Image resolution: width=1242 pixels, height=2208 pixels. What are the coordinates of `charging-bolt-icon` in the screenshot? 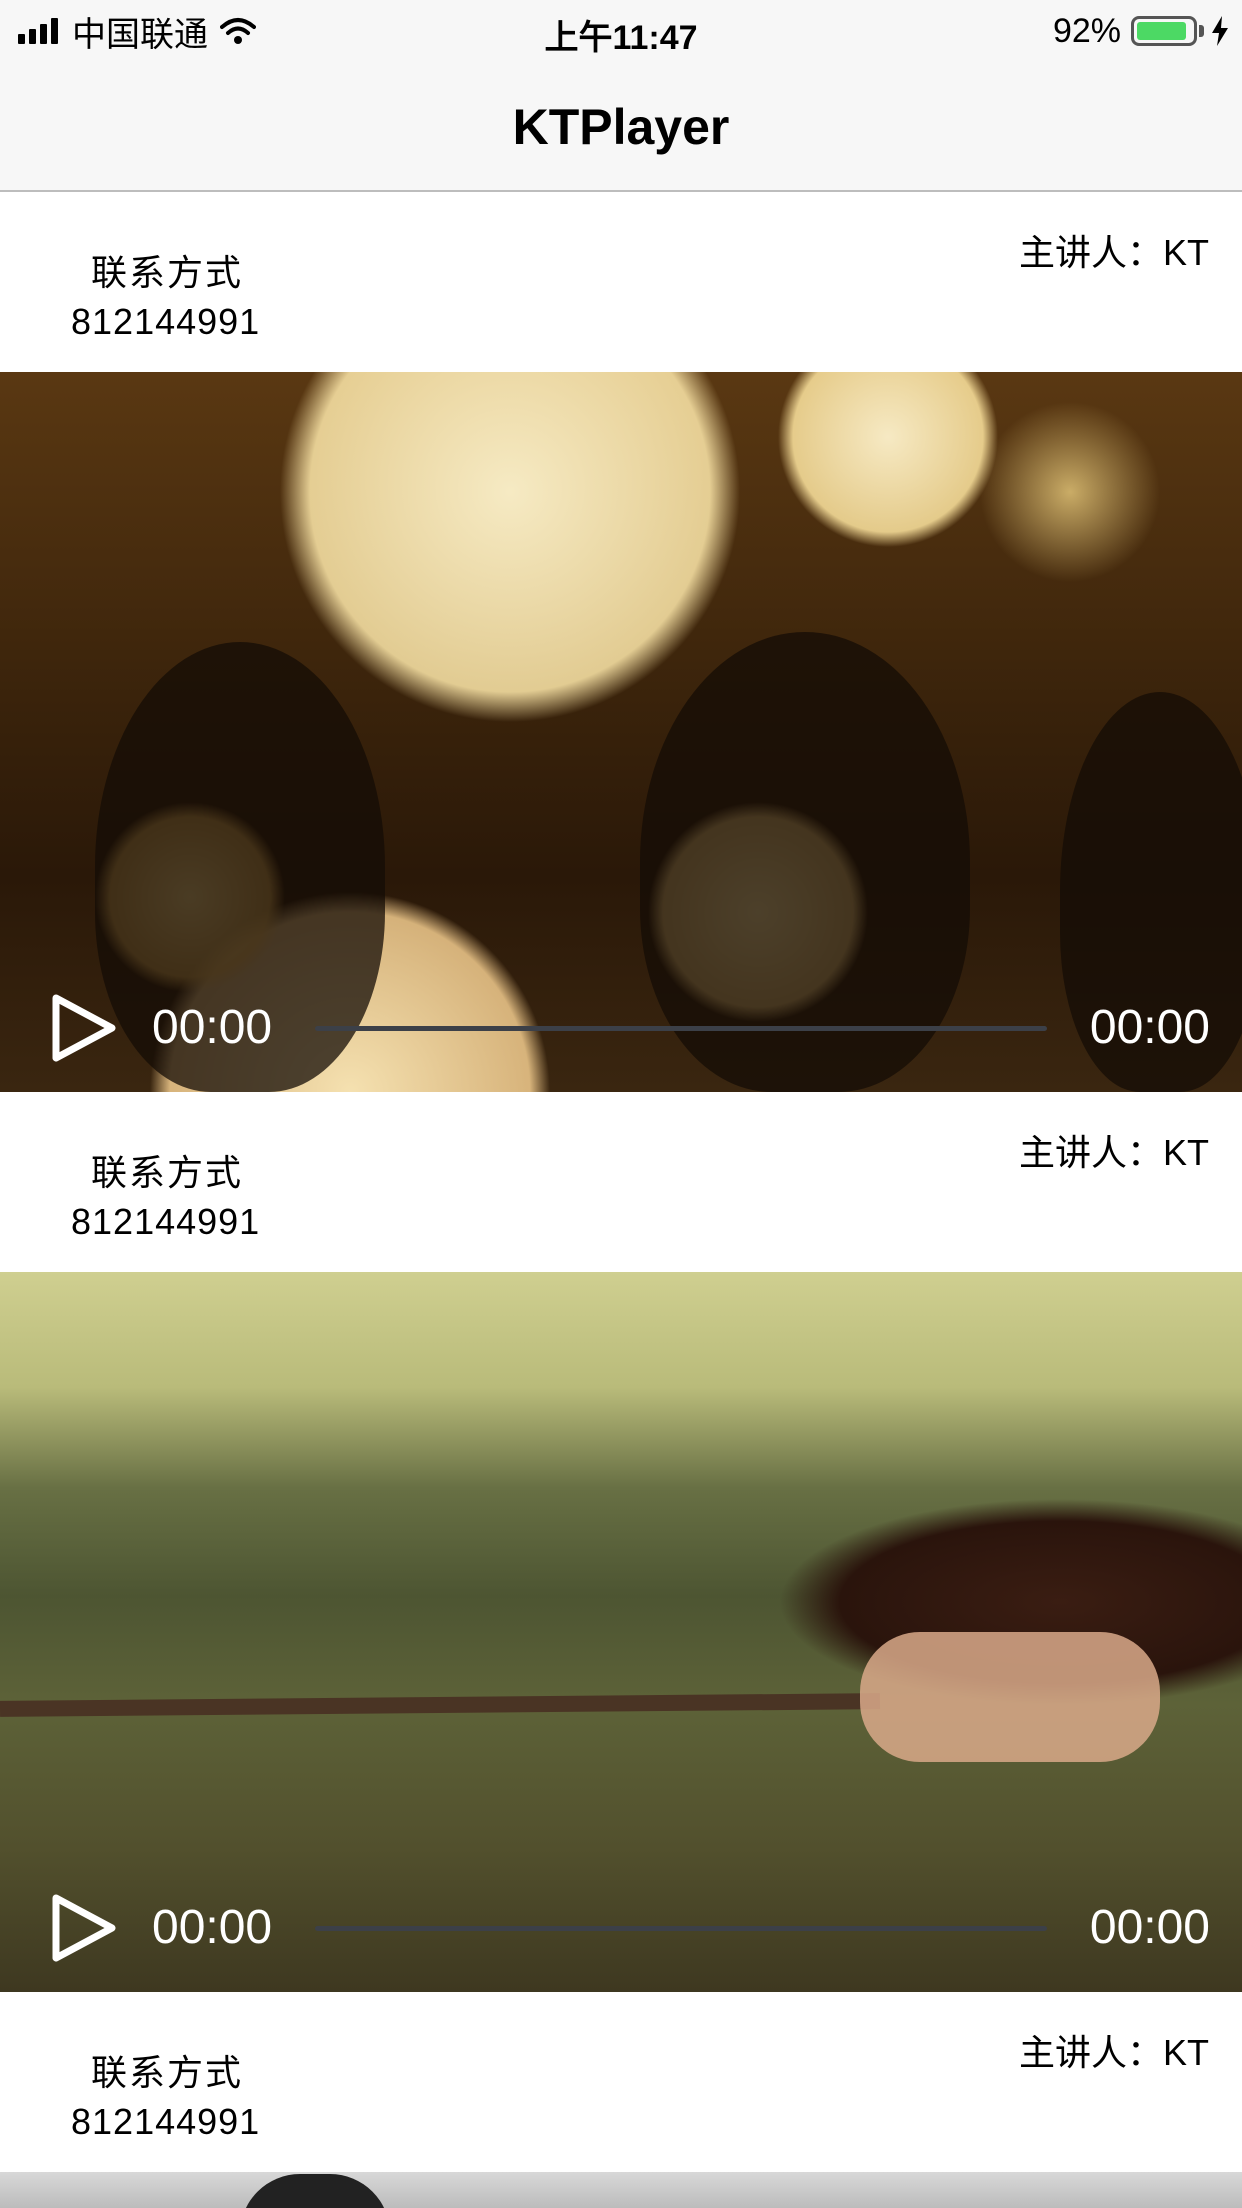 It's located at (1220, 31).